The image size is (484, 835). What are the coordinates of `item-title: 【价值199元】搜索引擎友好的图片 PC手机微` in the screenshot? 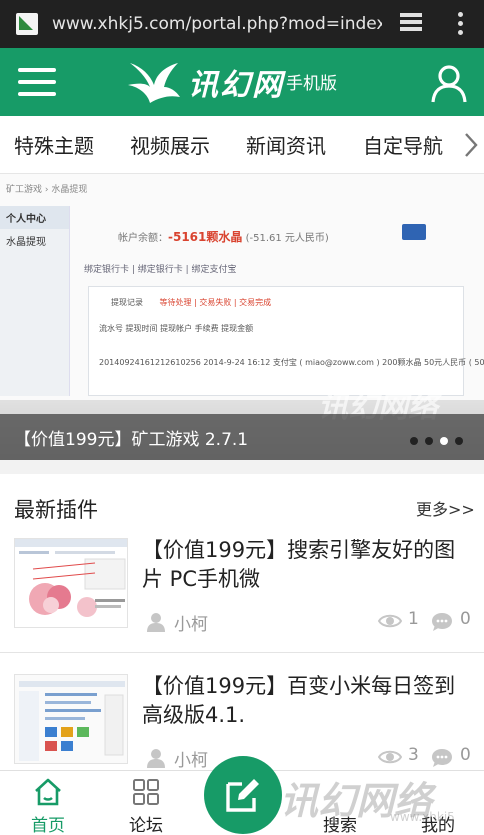 It's located at (307, 565).